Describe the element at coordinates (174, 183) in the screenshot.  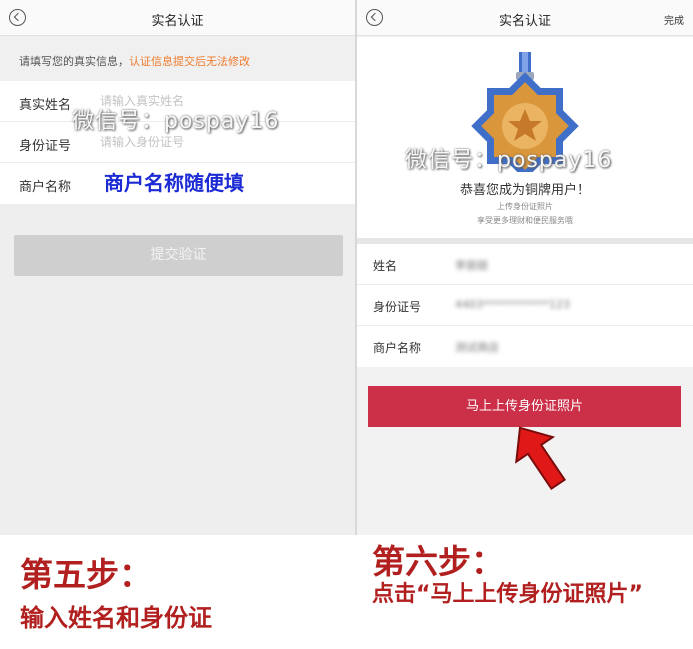
I see `annotation-note: 商户名称随便填` at that location.